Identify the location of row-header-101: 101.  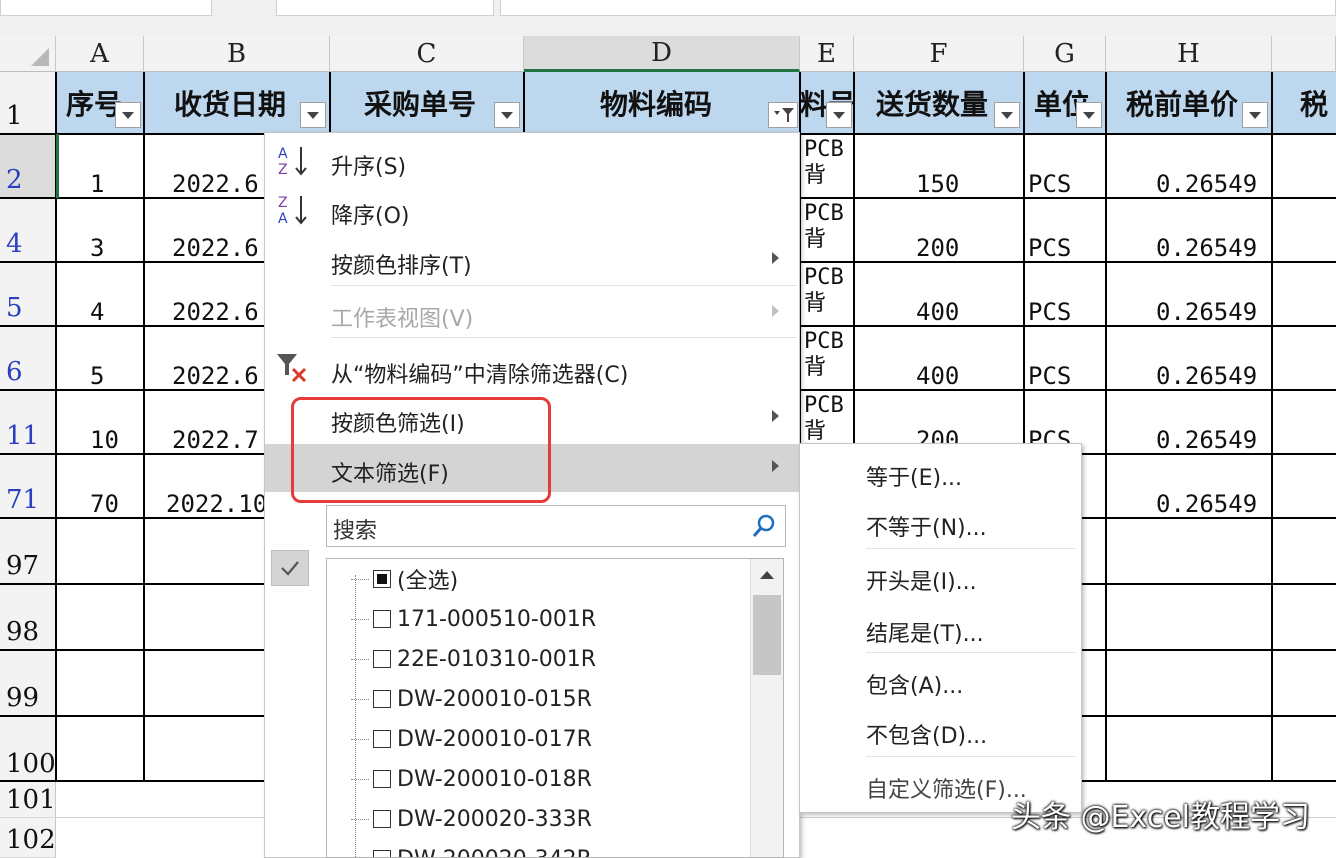
(28, 800).